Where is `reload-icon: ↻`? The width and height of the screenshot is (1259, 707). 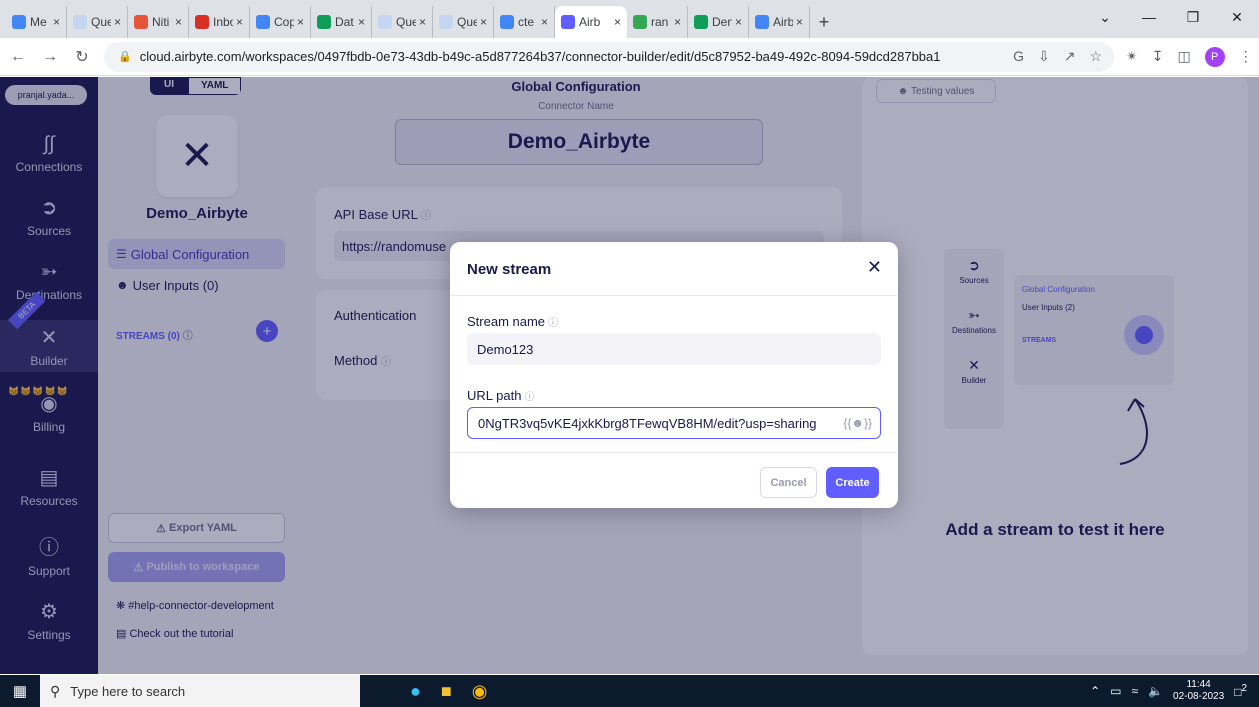 reload-icon: ↻ is located at coordinates (82, 57).